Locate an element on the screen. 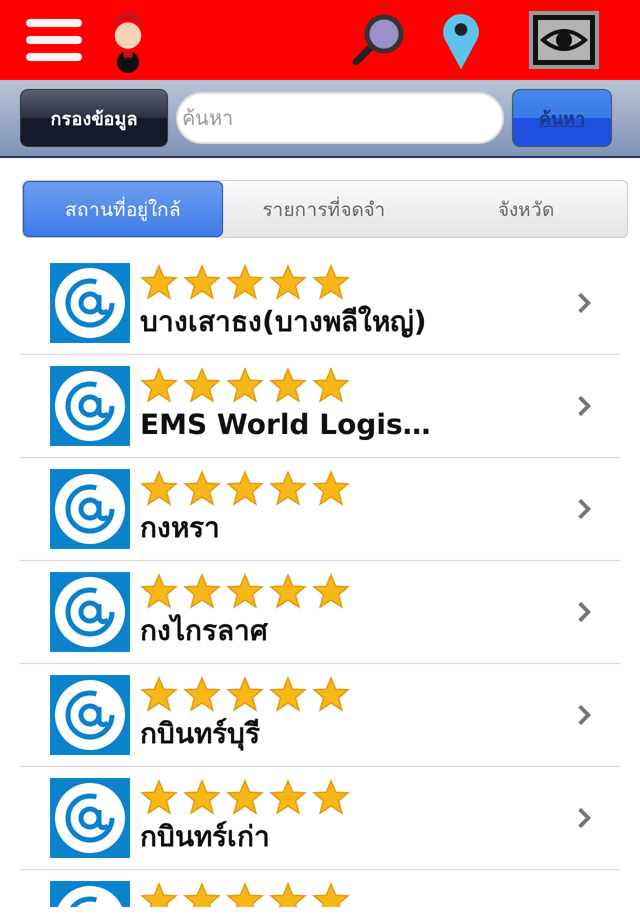 The height and width of the screenshot is (919, 640). menu-icon is located at coordinates (54, 40).